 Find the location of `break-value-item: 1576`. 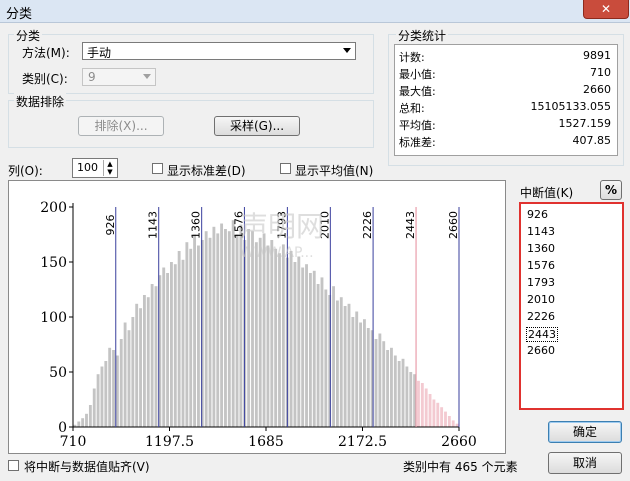

break-value-item: 1576 is located at coordinates (541, 265).